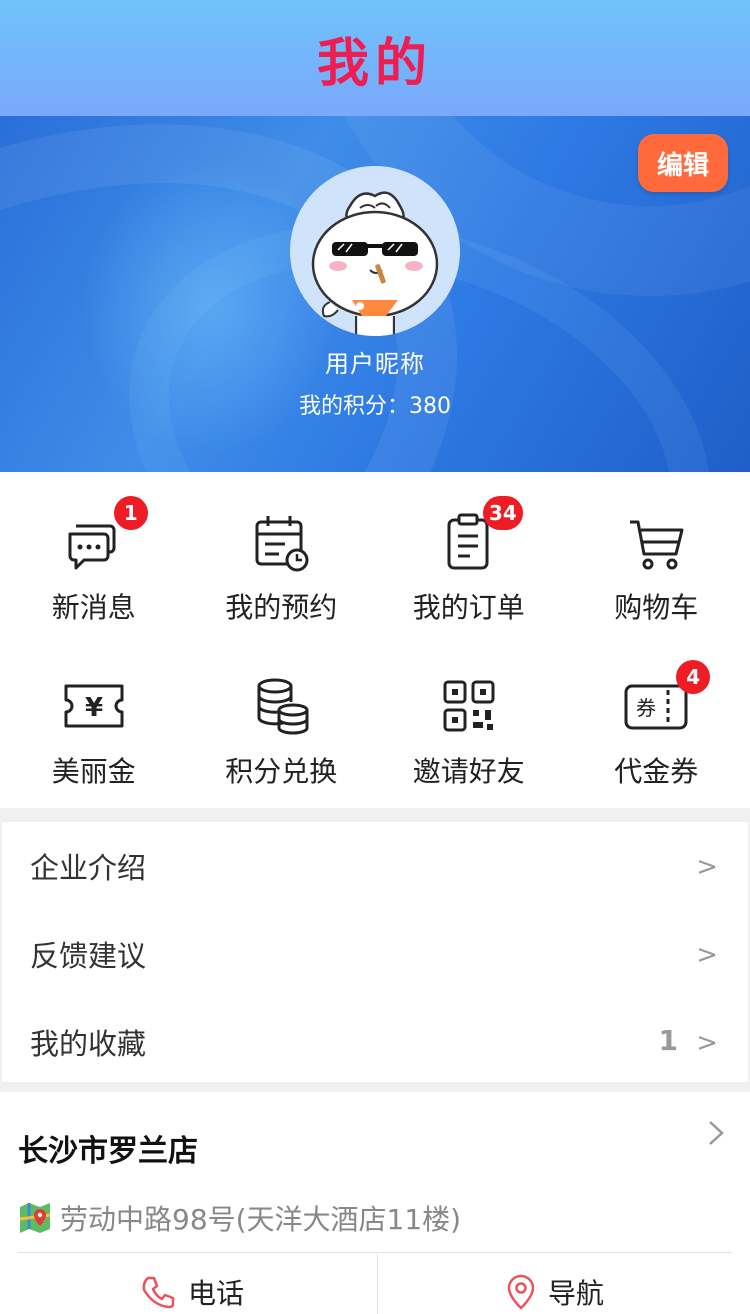 This screenshot has width=750, height=1314. Describe the element at coordinates (469, 556) in the screenshot. I see `grid-item-orders: 34 我的订单` at that location.